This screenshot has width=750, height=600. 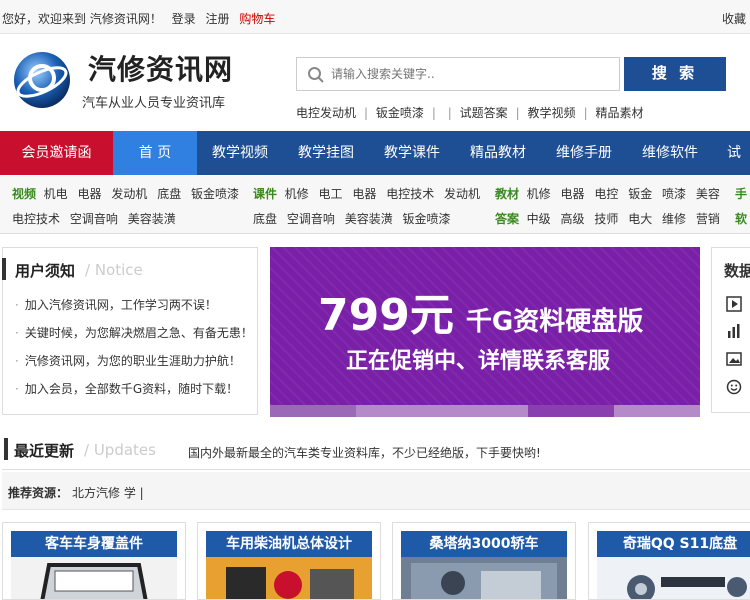 I want to click on notice-item: 加入会员，全部数千G资料，随时下载！, so click(x=134, y=394).